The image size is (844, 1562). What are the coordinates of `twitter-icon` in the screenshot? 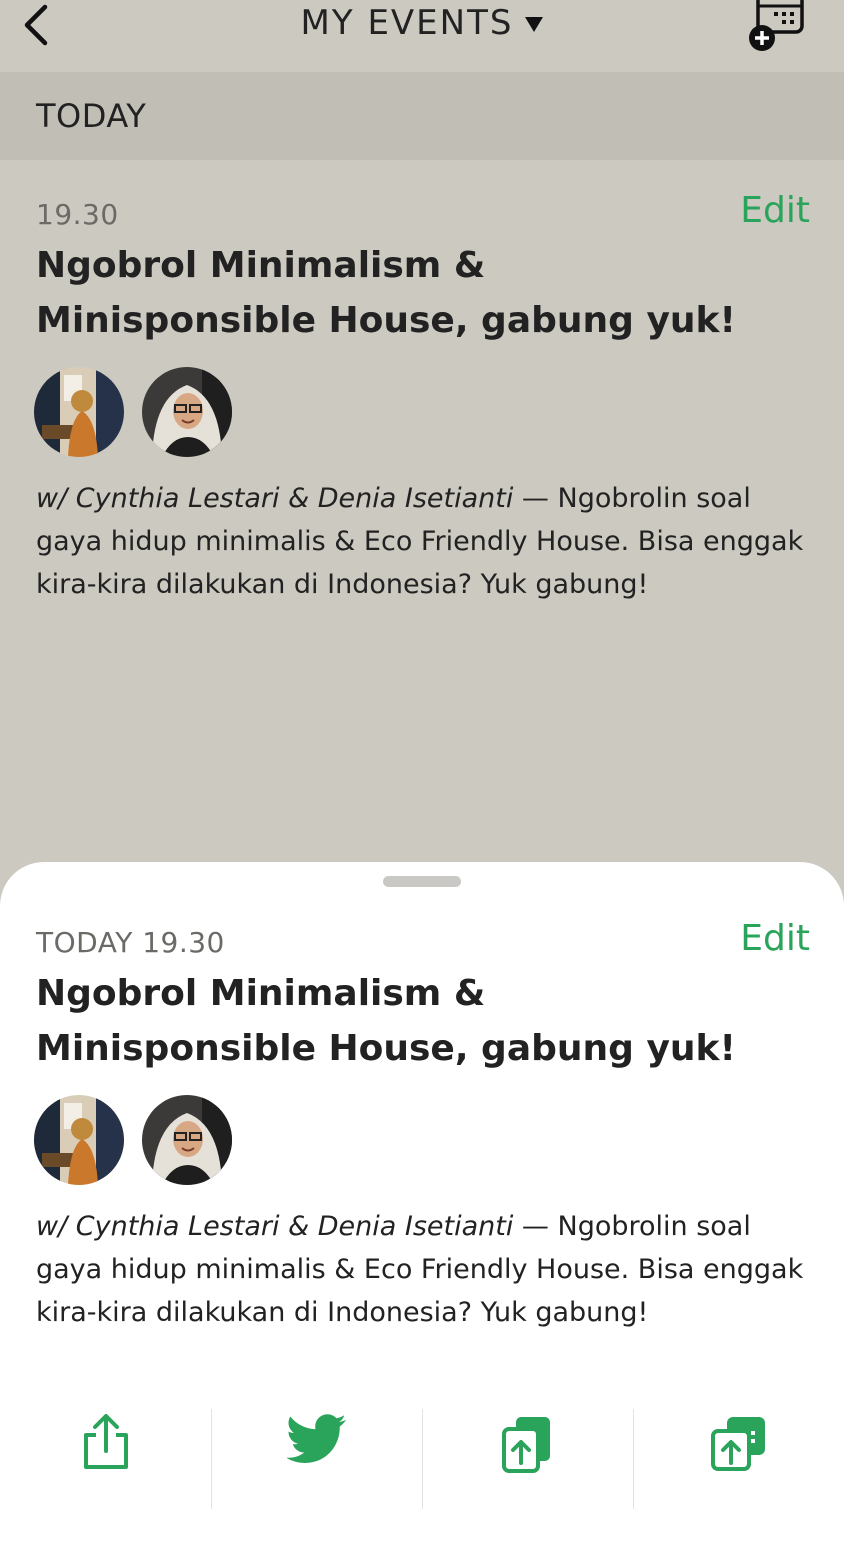 It's located at (316, 1438).